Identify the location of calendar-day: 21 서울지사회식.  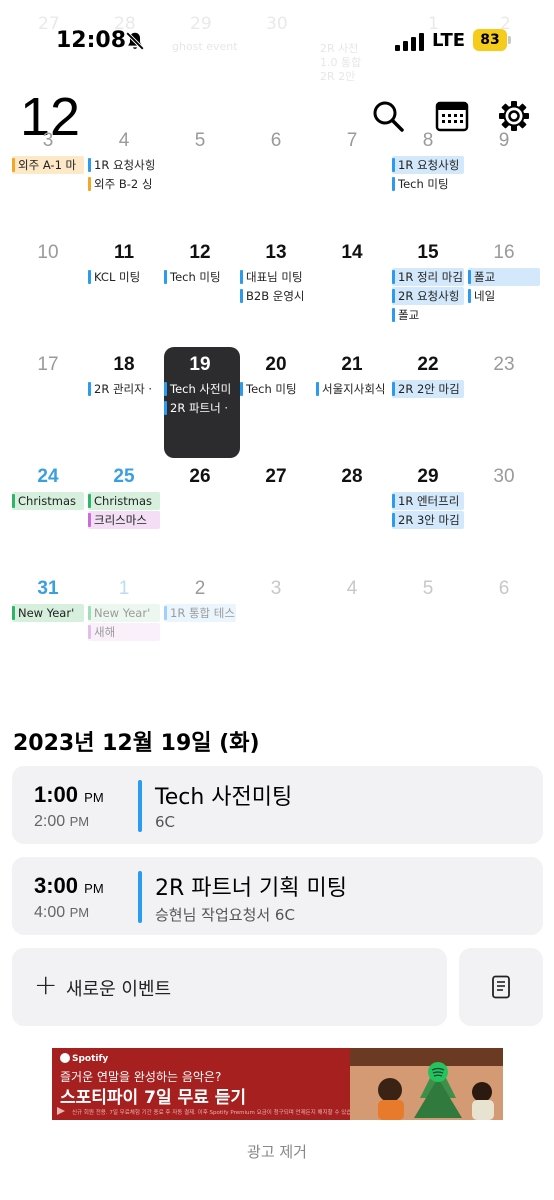
(352, 407).